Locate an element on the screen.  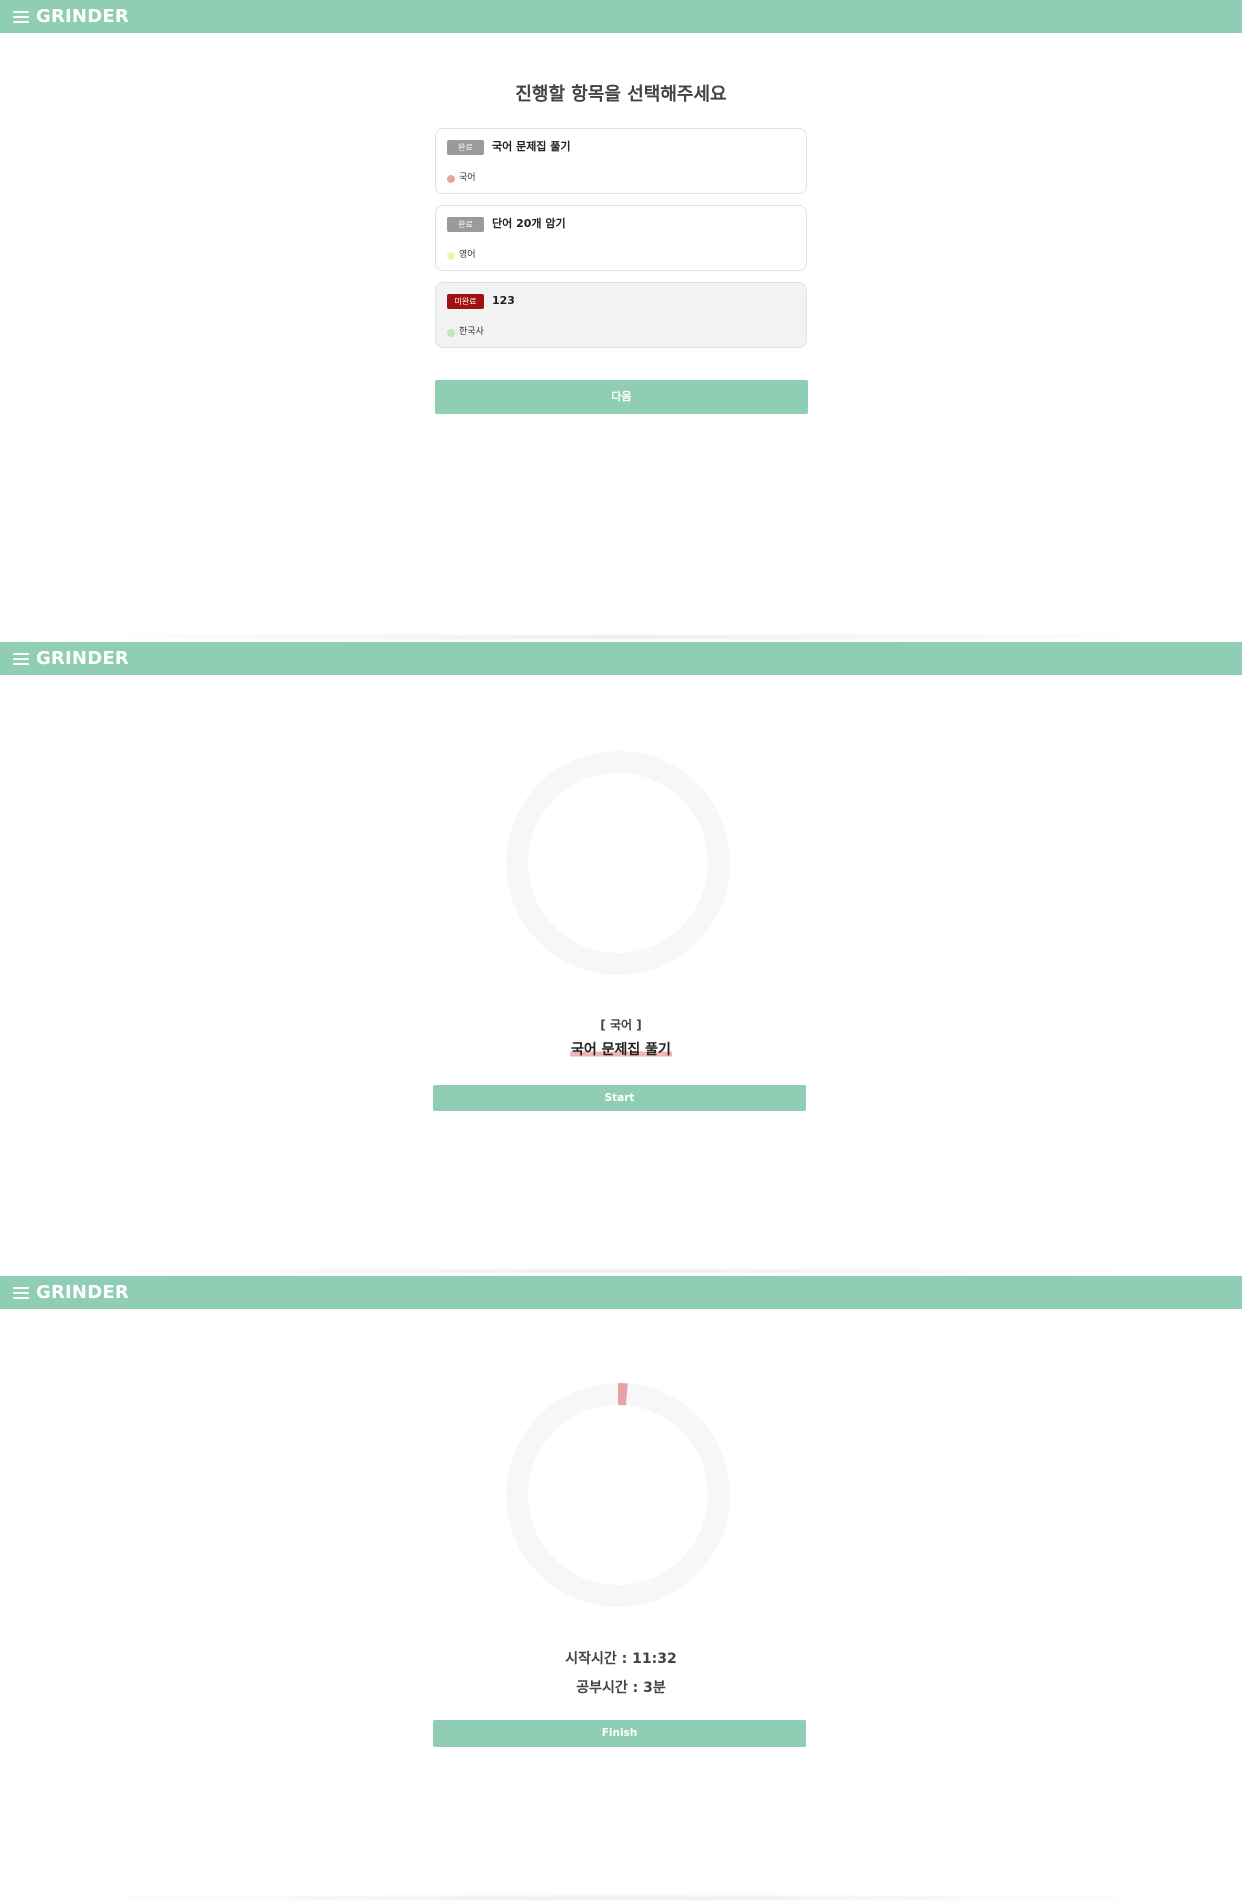
next-button: 다음 is located at coordinates (621, 397).